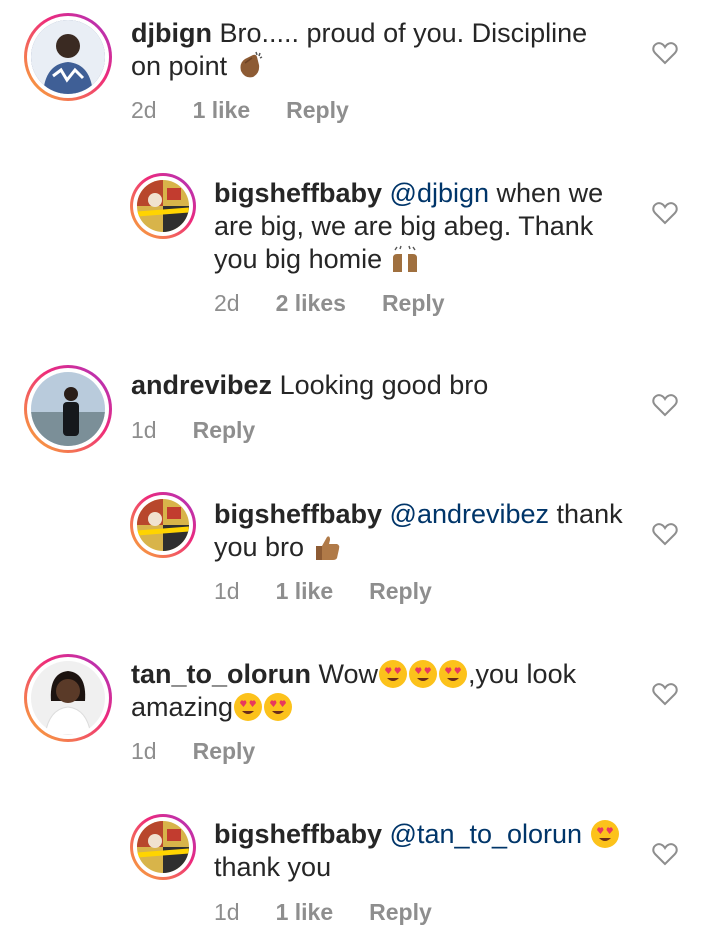  What do you see at coordinates (470, 514) in the screenshot?
I see `mention-link: @andrevibez` at bounding box center [470, 514].